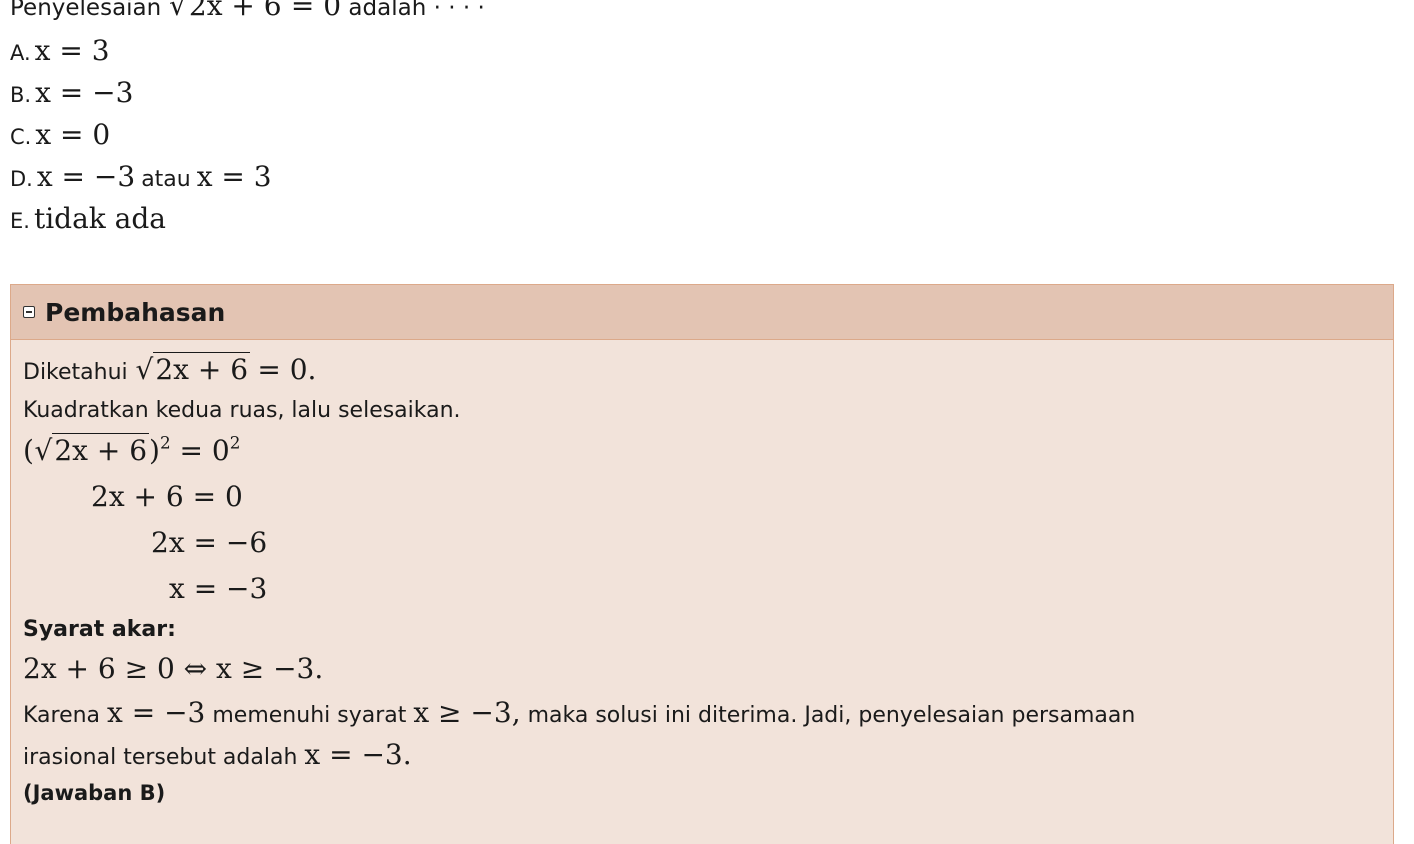  I want to click on stem-sqrt: √2x + 6, so click(226, 11).